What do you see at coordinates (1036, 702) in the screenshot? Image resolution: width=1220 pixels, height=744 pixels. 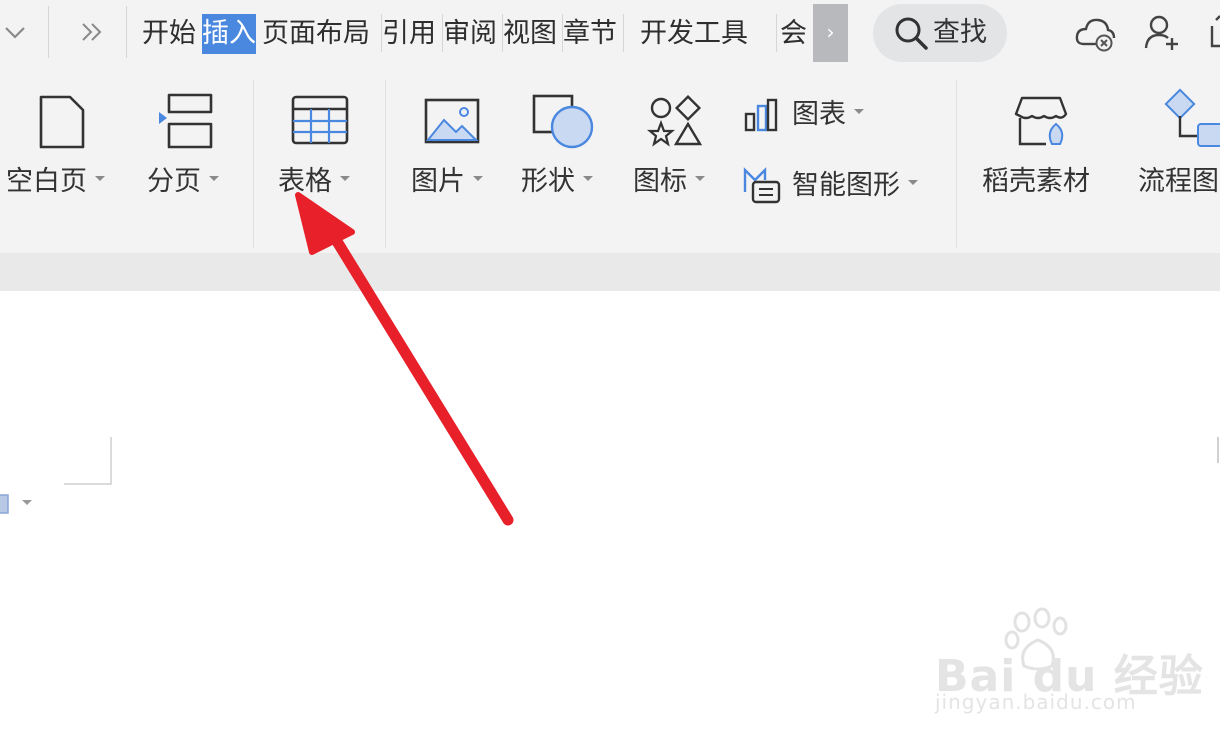 I see `watermark-url: jingyan.baidu.com` at bounding box center [1036, 702].